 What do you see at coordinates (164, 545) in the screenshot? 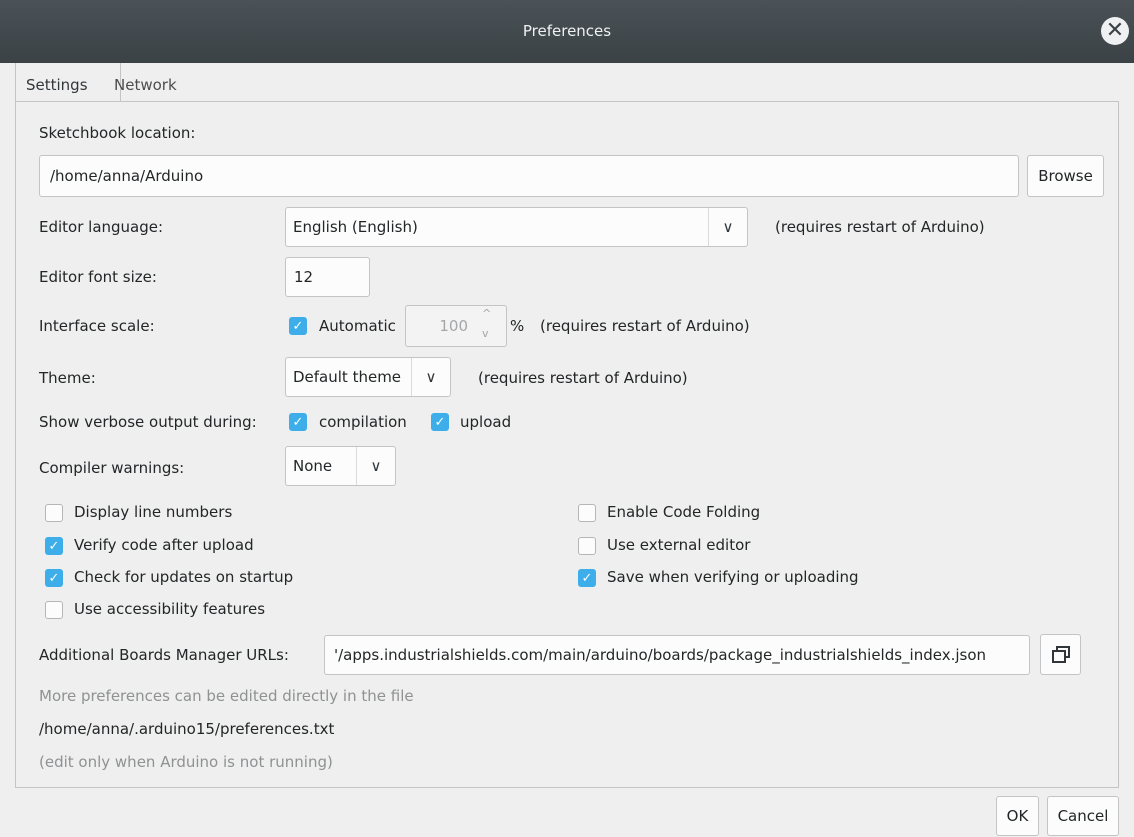
I see `verify-after-upload-label: Verify code after upload` at bounding box center [164, 545].